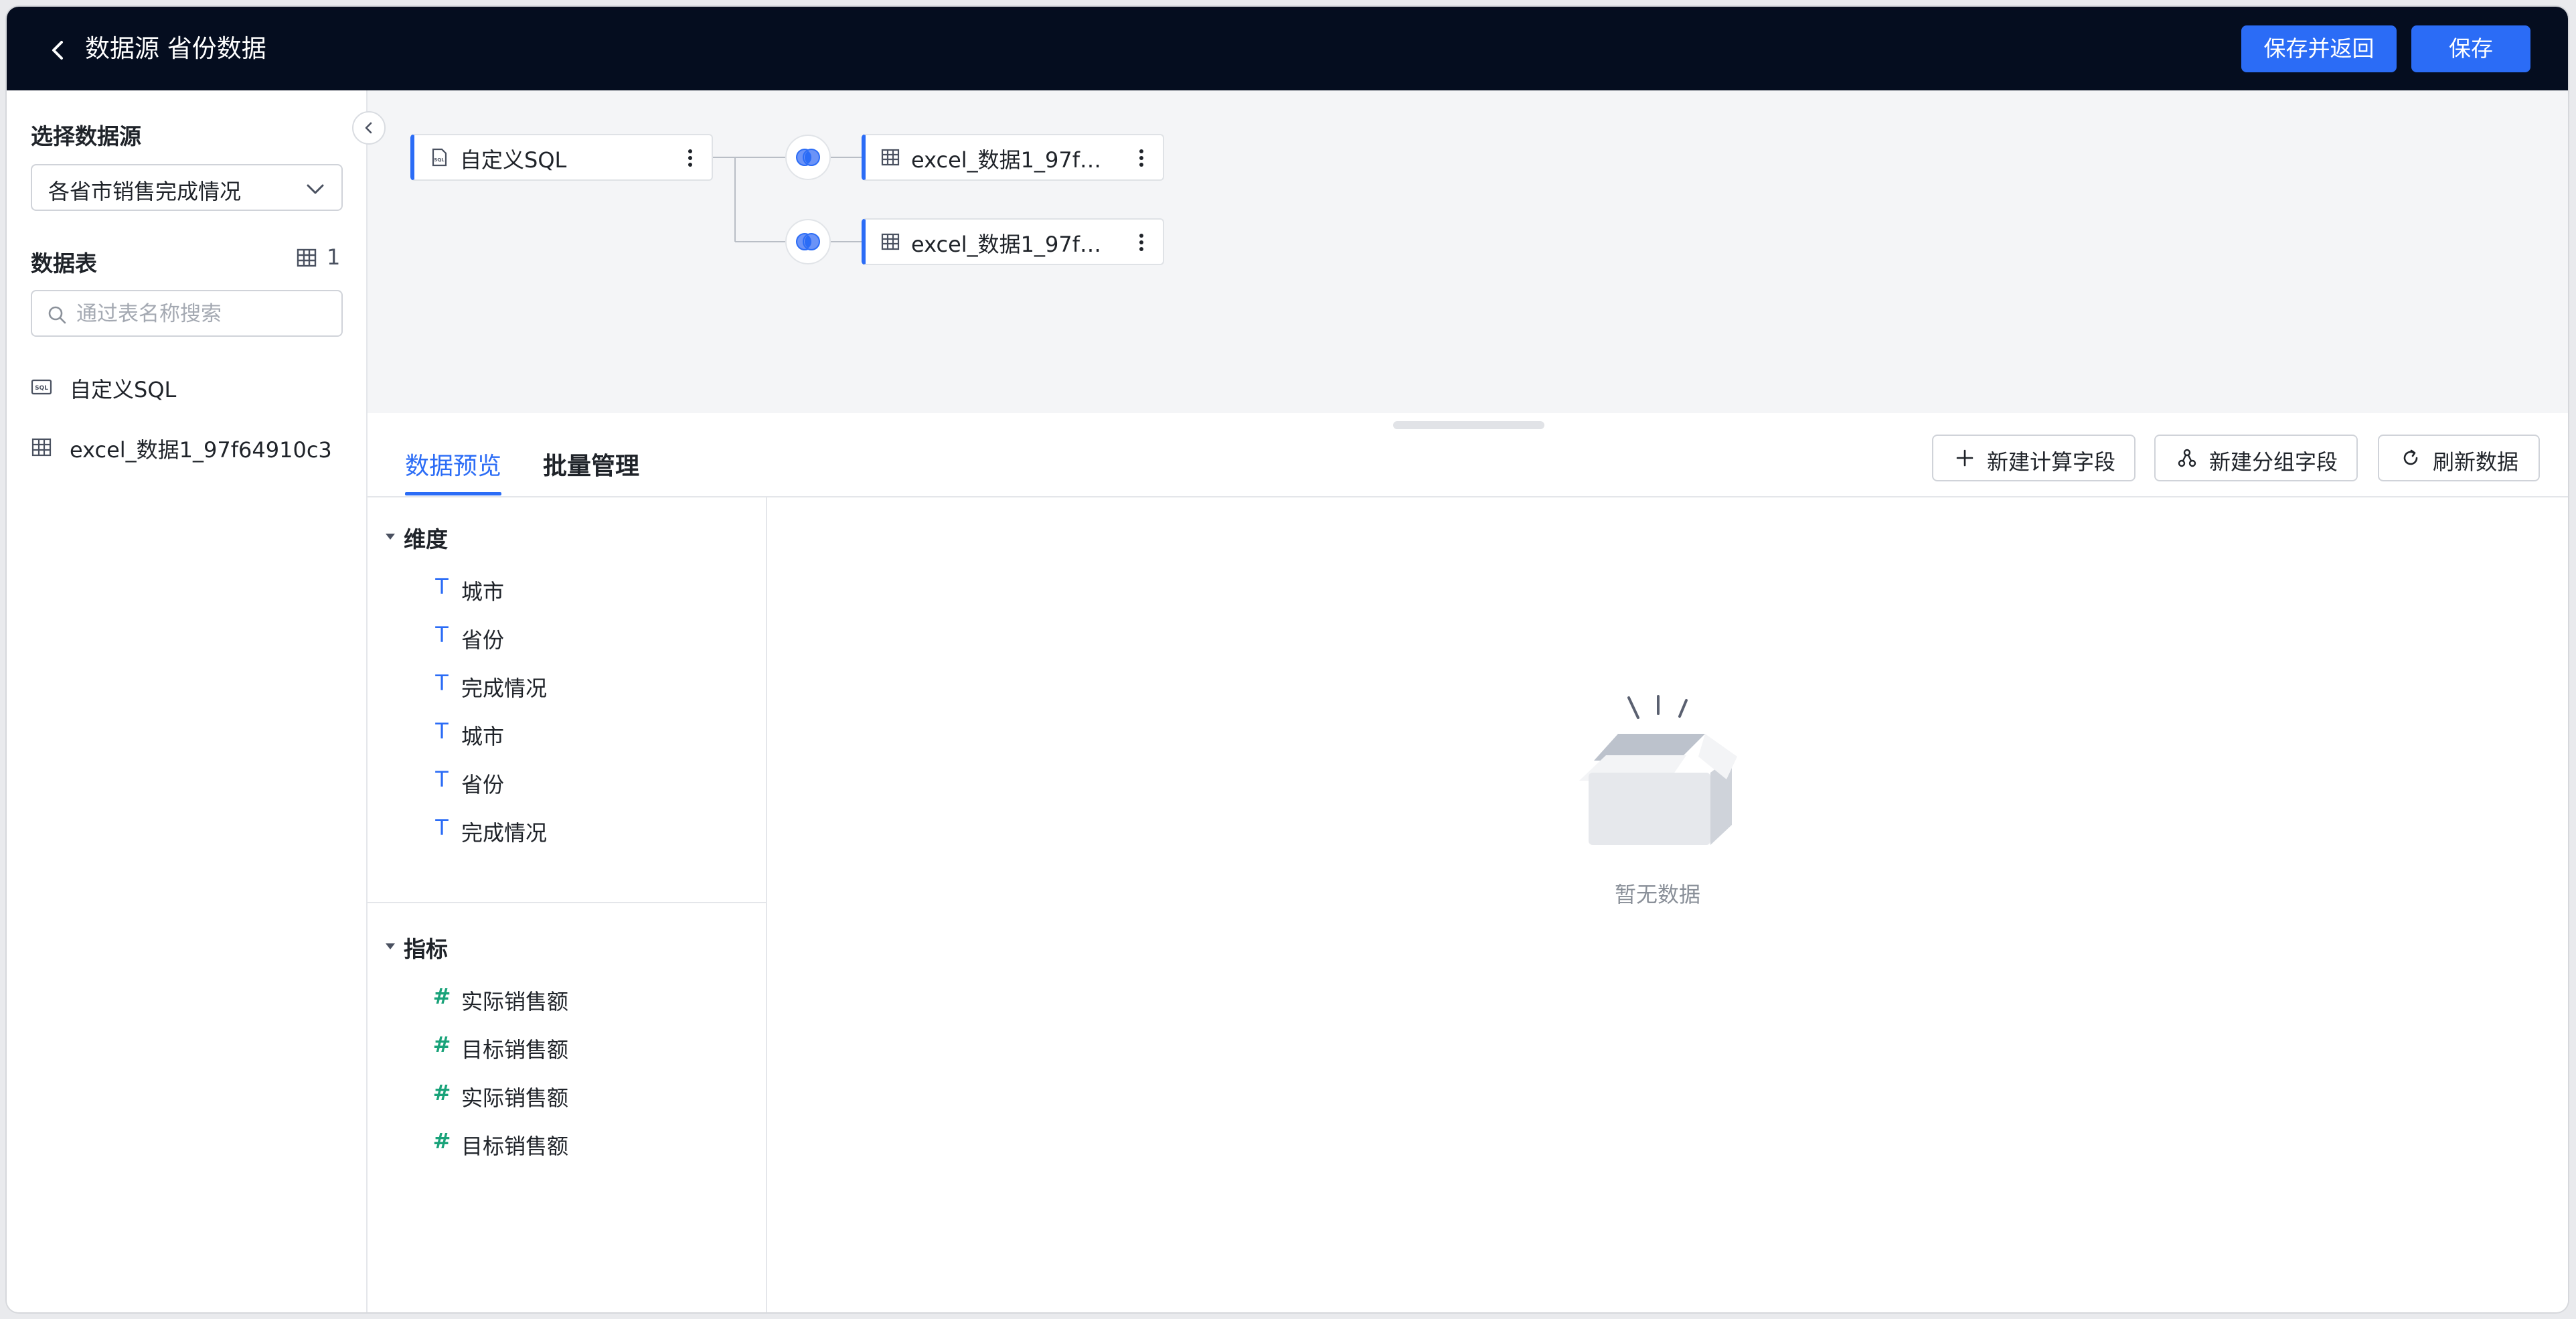  What do you see at coordinates (453, 493) in the screenshot?
I see `active-tab-indicator` at bounding box center [453, 493].